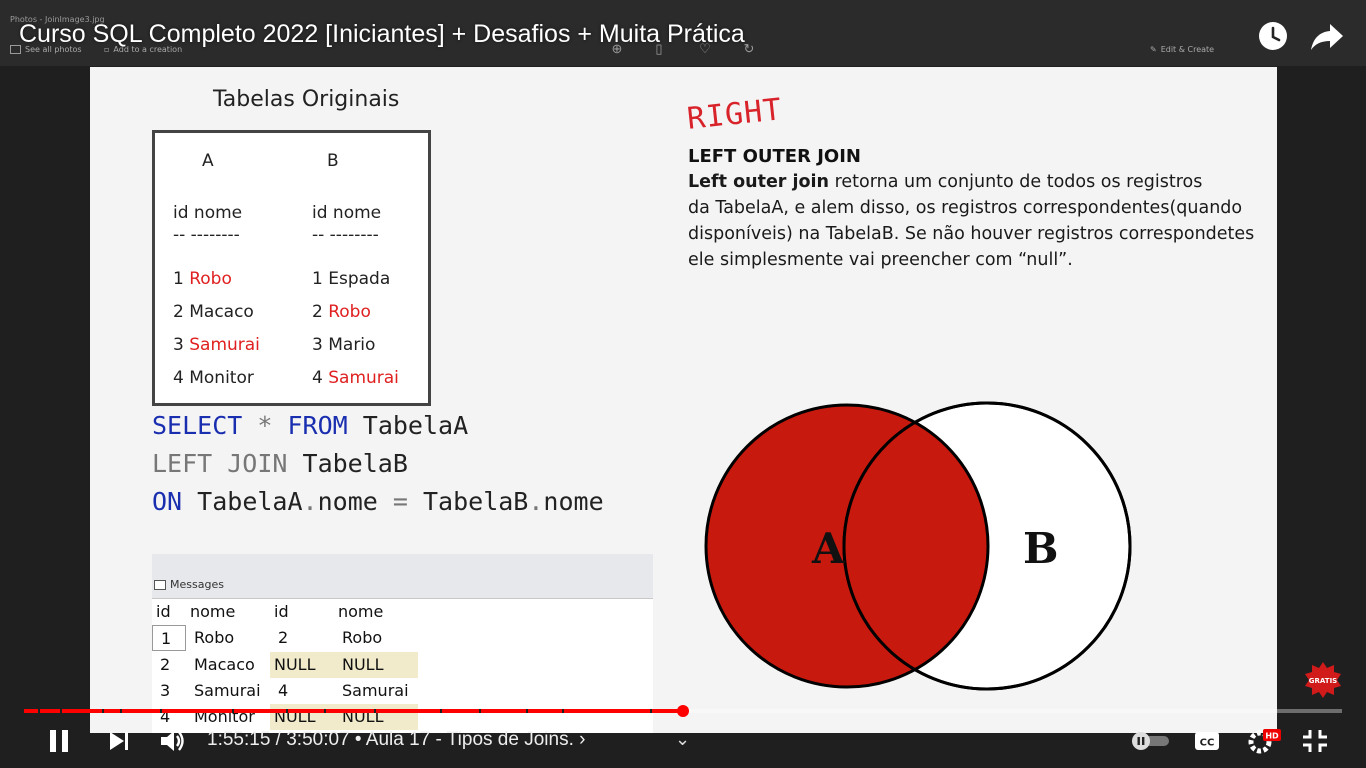 The image size is (1366, 768). What do you see at coordinates (1187, 49) in the screenshot?
I see `edit-create-label: Edit & Create` at bounding box center [1187, 49].